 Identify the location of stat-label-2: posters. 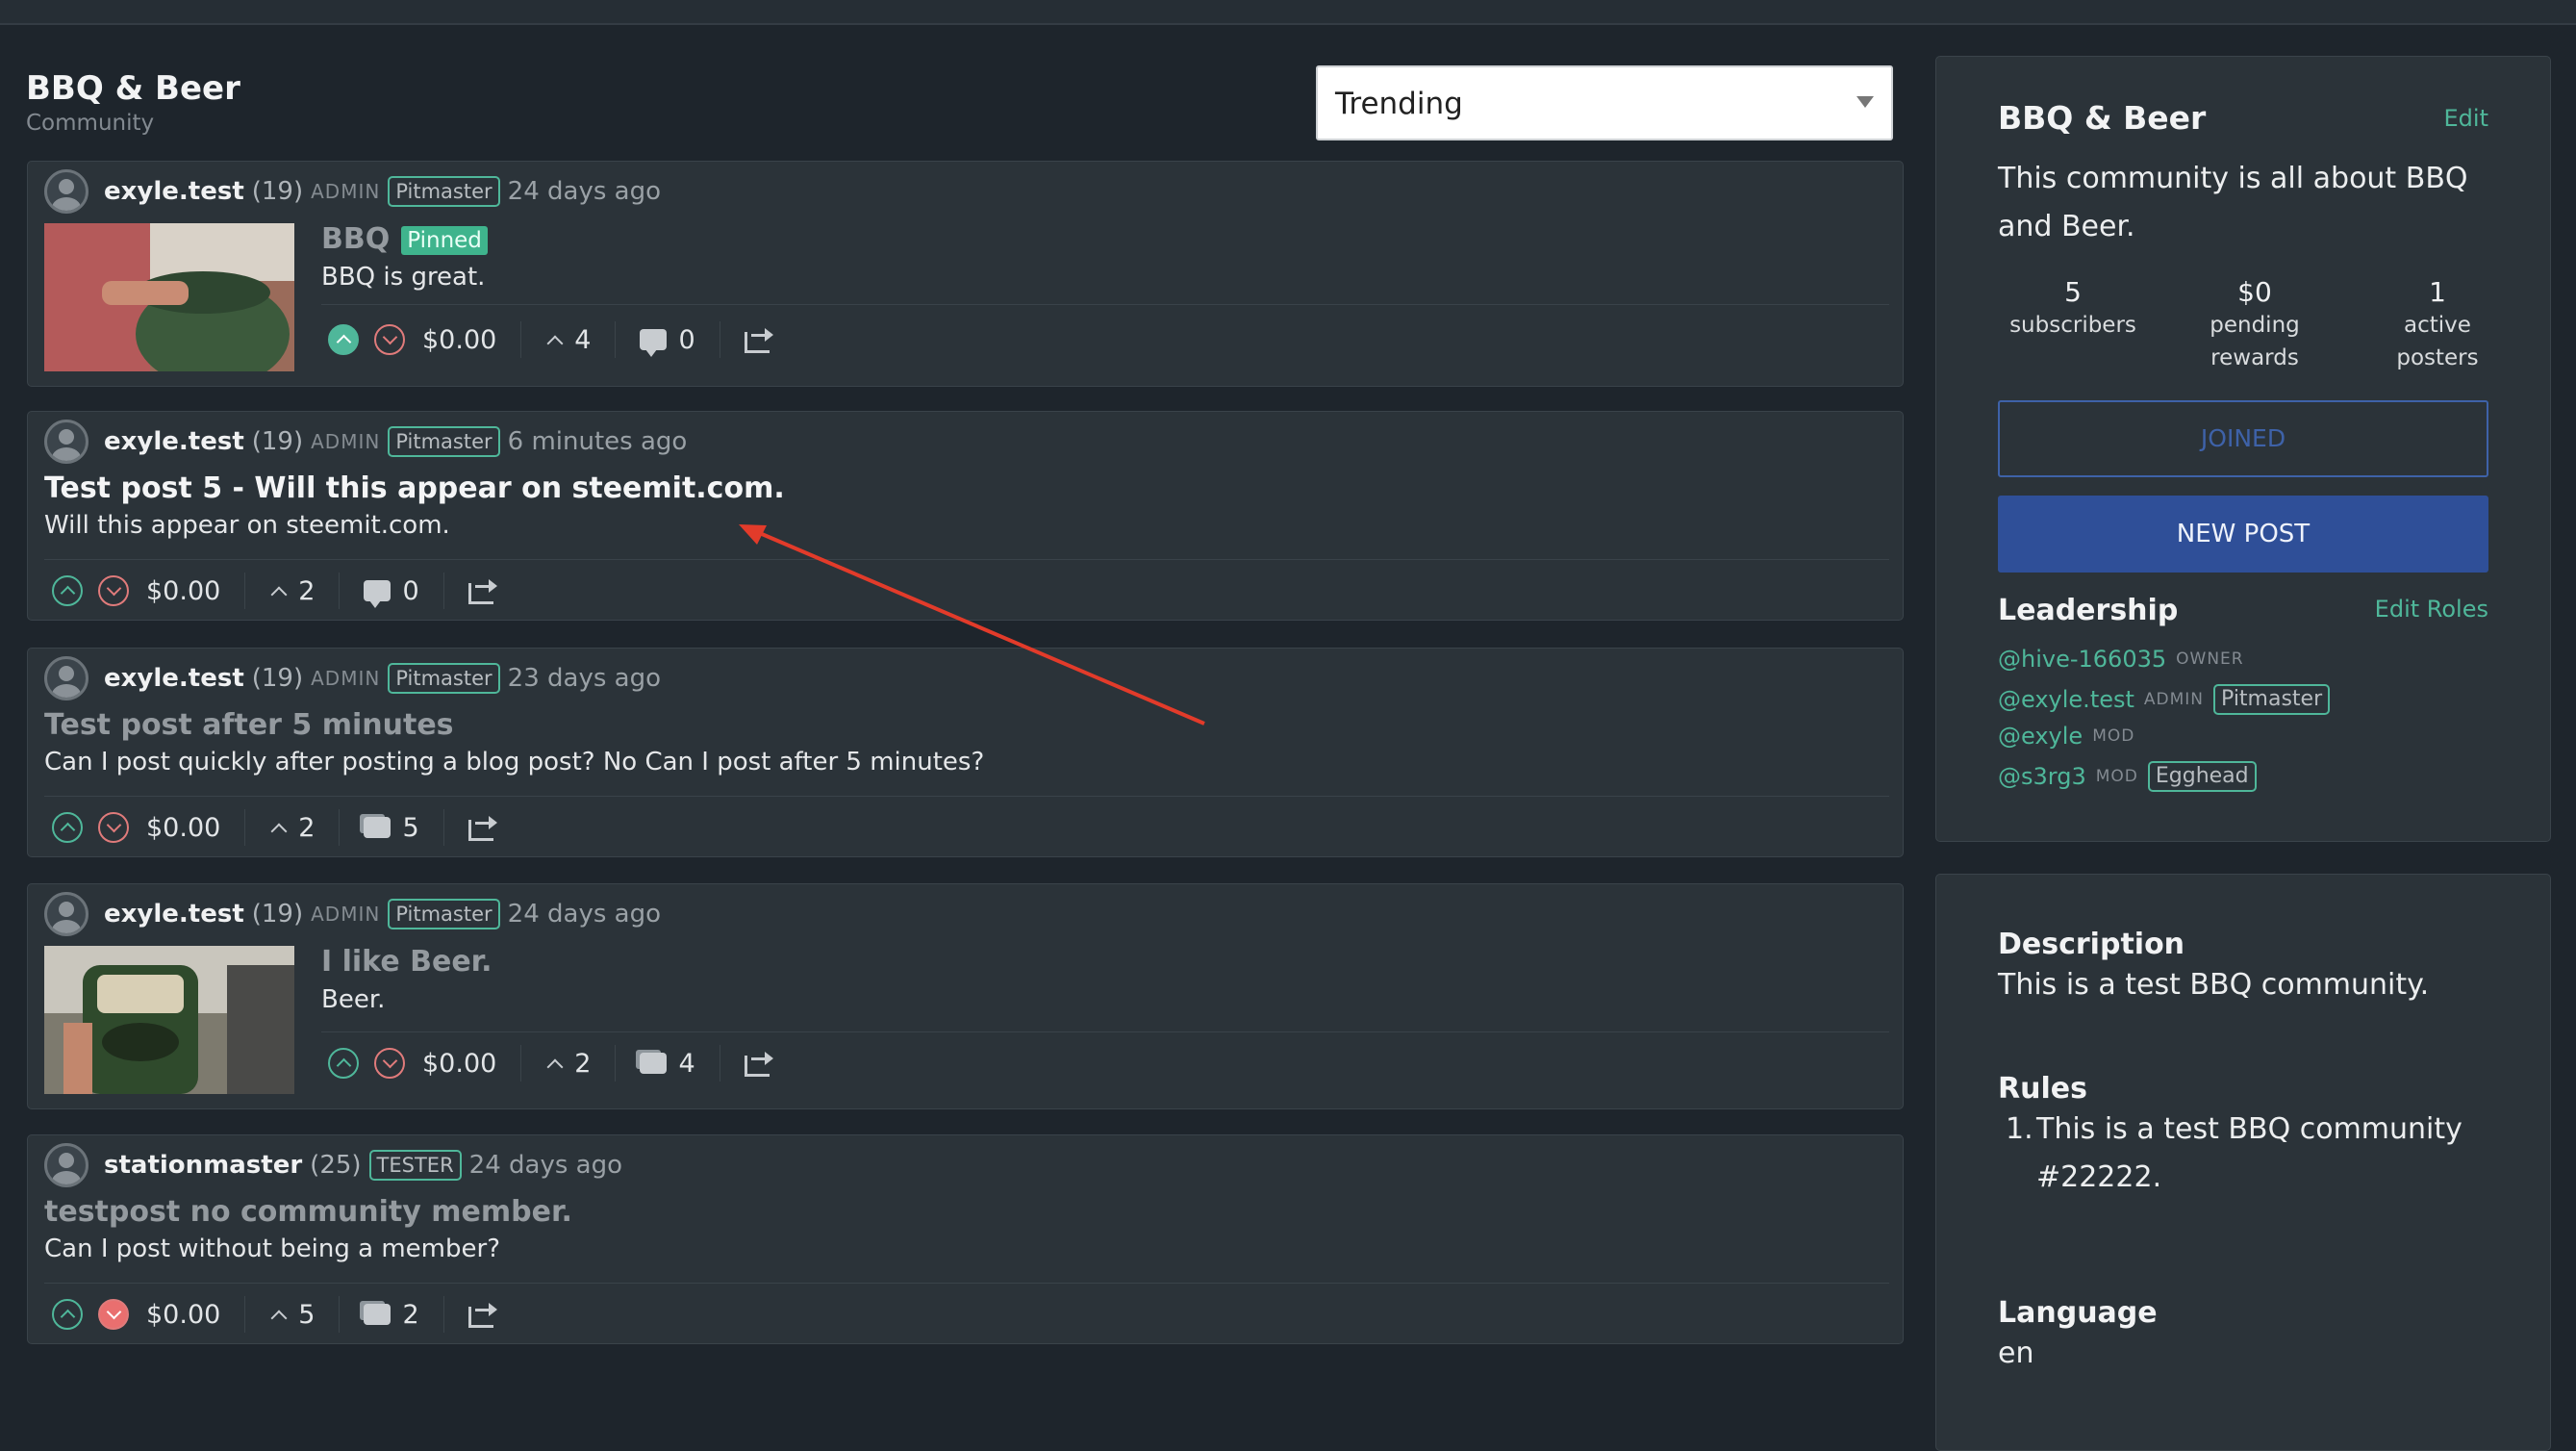
(2437, 357).